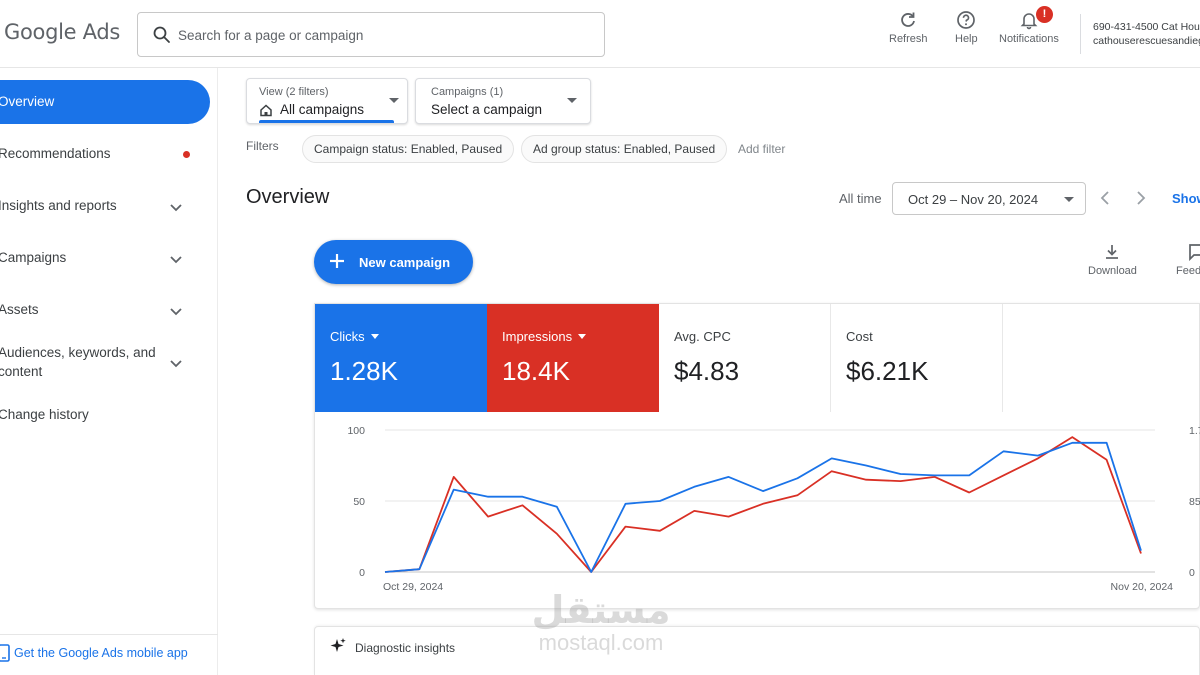 Image resolution: width=1200 pixels, height=675 pixels. Describe the element at coordinates (763, 507) in the screenshot. I see `series-line-clicks` at that location.